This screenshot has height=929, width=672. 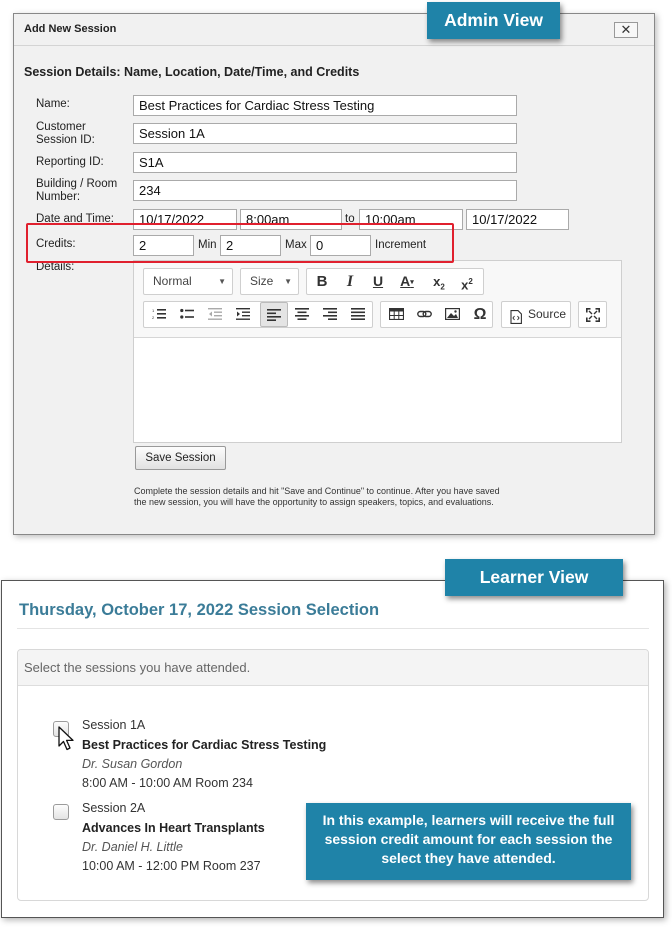 I want to click on customer-session-id-label: Customer Session ID:, so click(x=65, y=133).